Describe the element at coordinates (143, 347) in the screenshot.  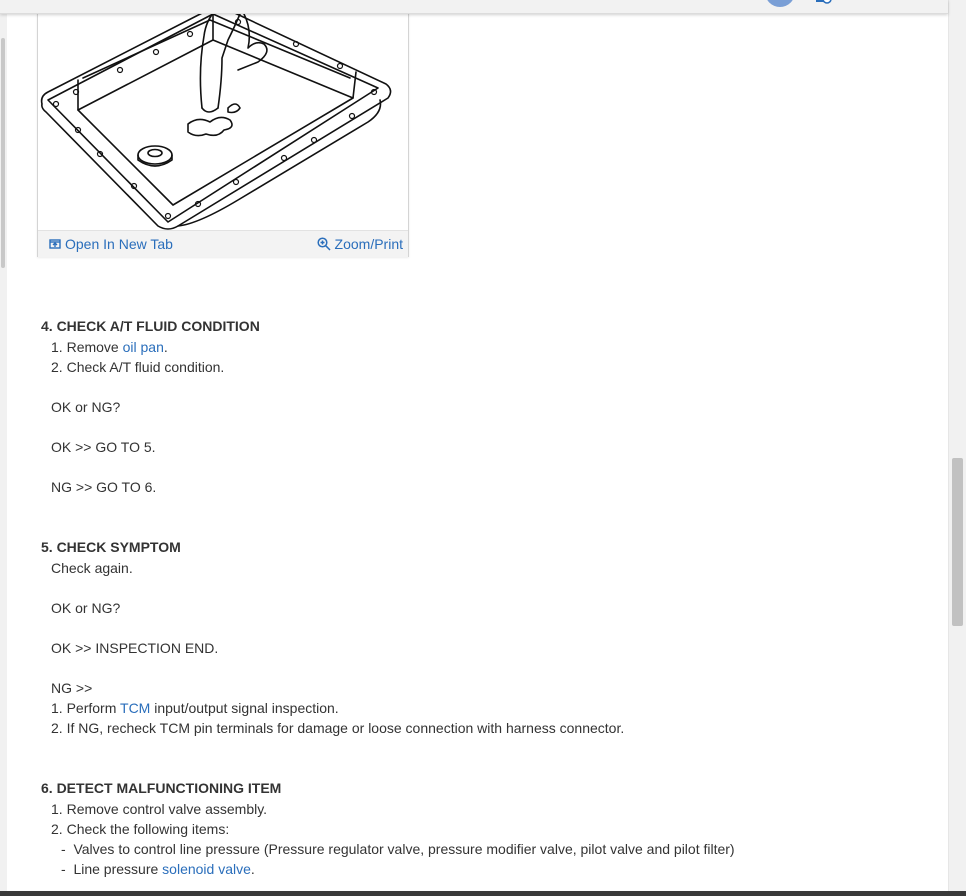
I see `oil-pan-link: oil pan` at that location.